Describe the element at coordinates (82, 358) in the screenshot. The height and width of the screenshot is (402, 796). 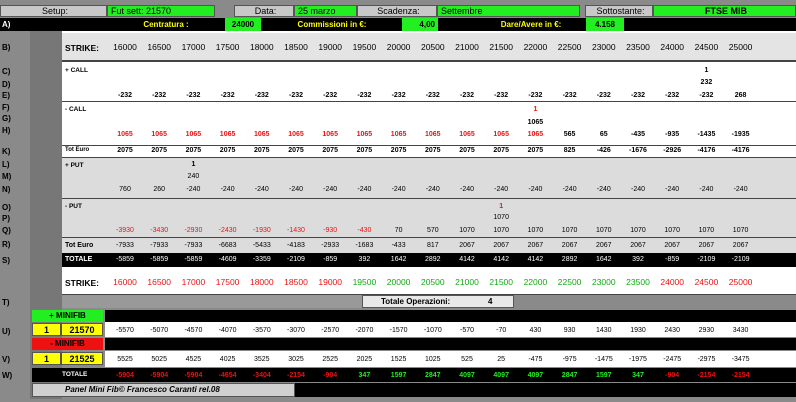
I see `minus-minifib-price: 21525` at that location.